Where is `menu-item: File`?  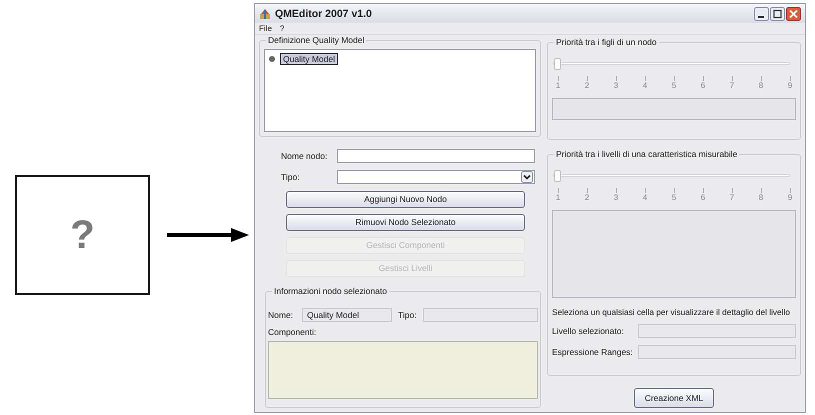
menu-item: File is located at coordinates (265, 28).